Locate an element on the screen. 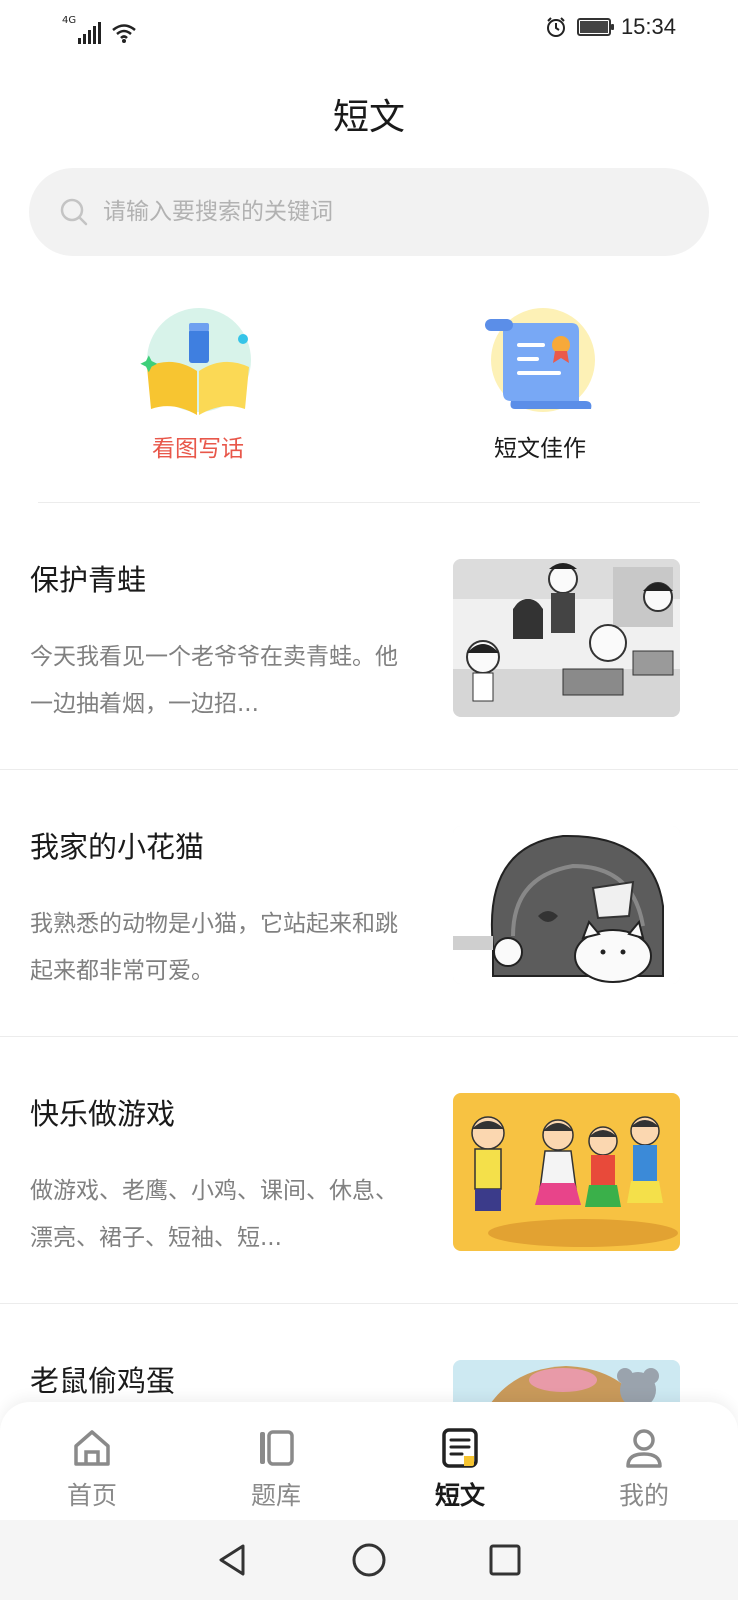 The image size is (738, 1600). person-icon is located at coordinates (644, 1448).